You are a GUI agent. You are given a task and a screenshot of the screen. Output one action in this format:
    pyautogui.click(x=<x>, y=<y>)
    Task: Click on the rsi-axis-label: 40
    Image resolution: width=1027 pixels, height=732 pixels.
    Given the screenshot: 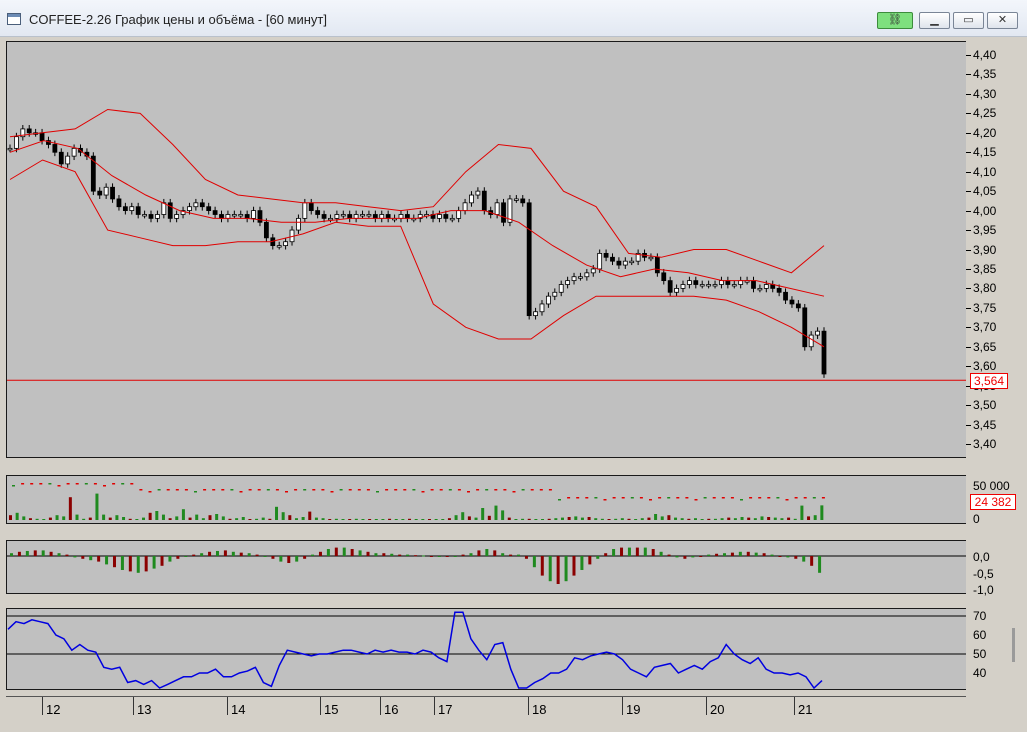 What is the action you would take?
    pyautogui.click(x=980, y=673)
    